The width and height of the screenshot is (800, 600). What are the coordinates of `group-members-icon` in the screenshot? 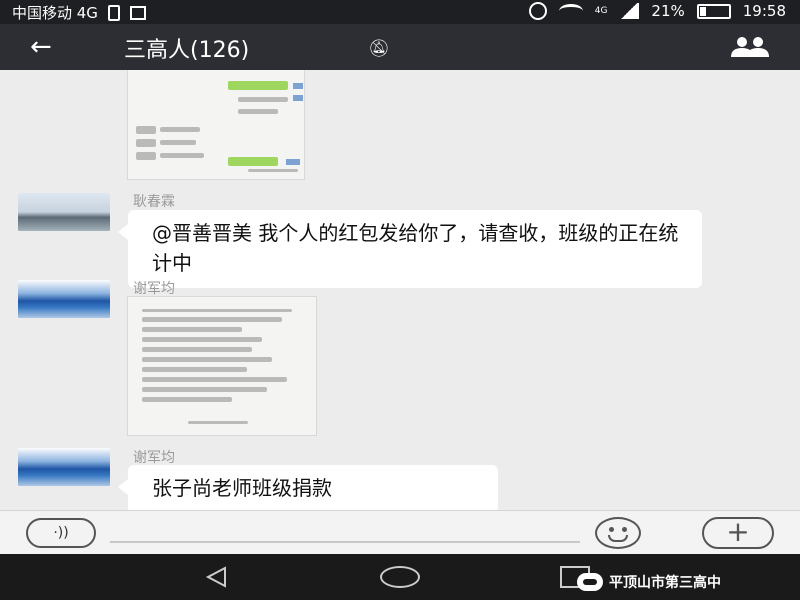 It's located at (750, 47).